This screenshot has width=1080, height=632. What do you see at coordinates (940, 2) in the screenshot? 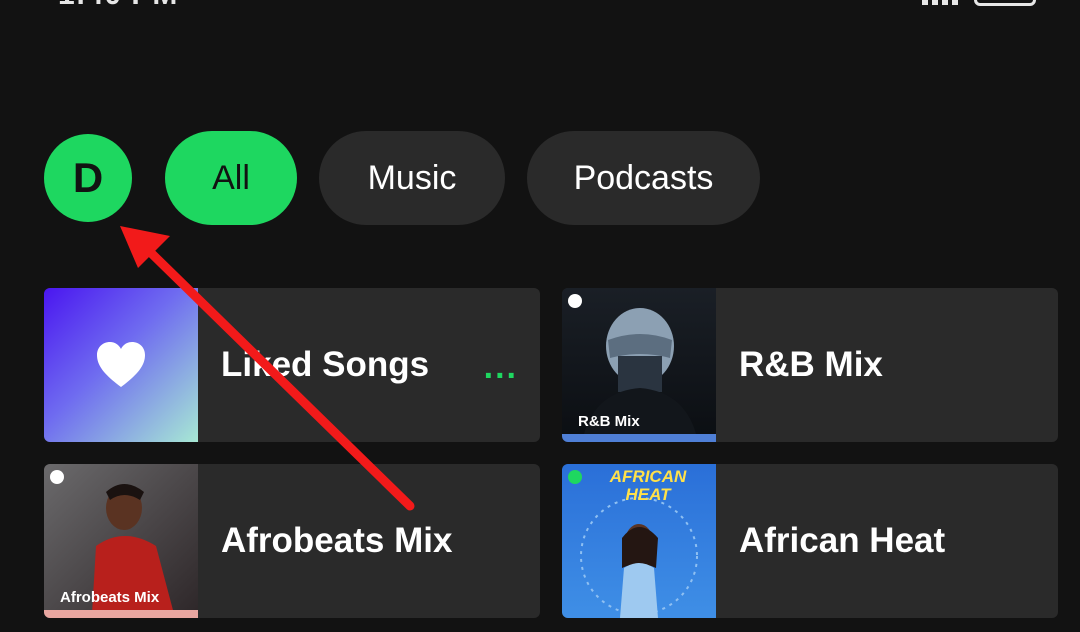
I see `signal-icon` at bounding box center [940, 2].